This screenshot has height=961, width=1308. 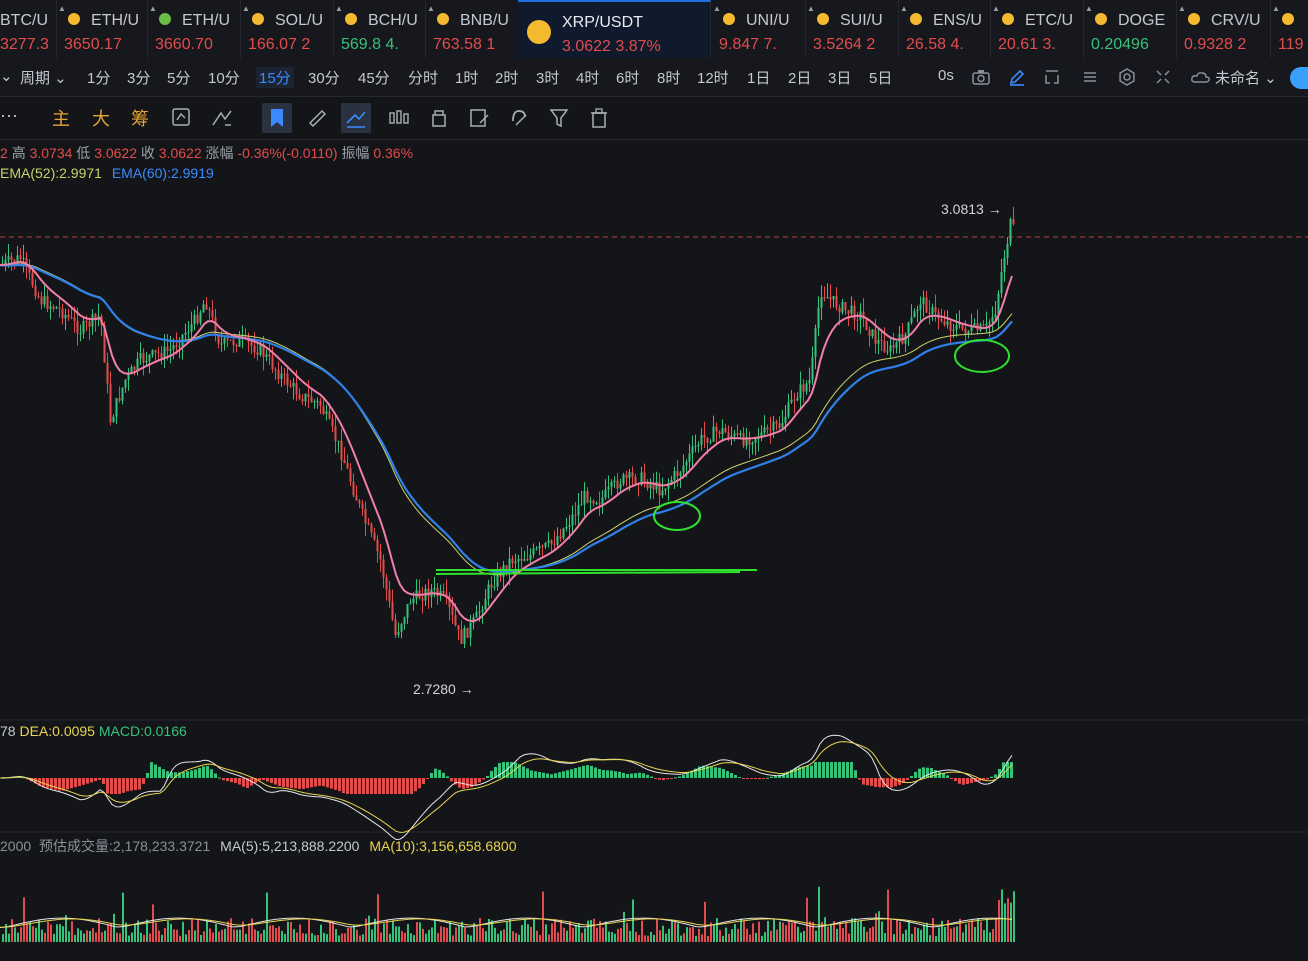 I want to click on interval-11: 4时, so click(x=587, y=77).